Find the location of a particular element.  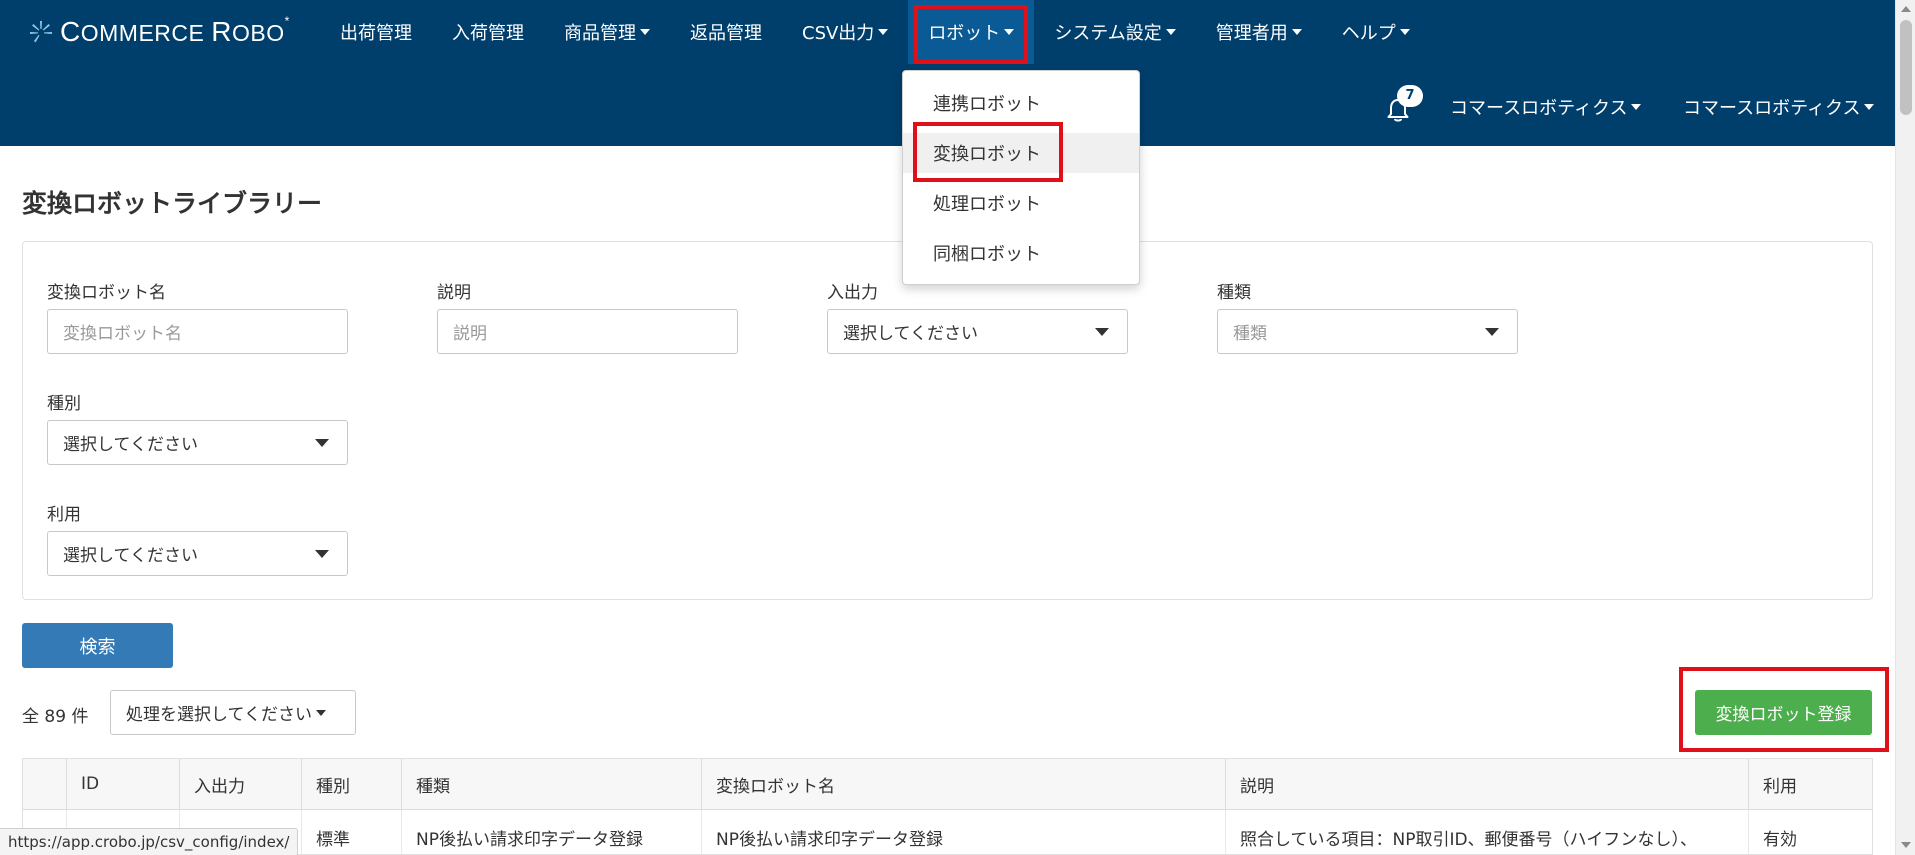

robot-name-placeholder: 変換ロボット名 is located at coordinates (122, 334).